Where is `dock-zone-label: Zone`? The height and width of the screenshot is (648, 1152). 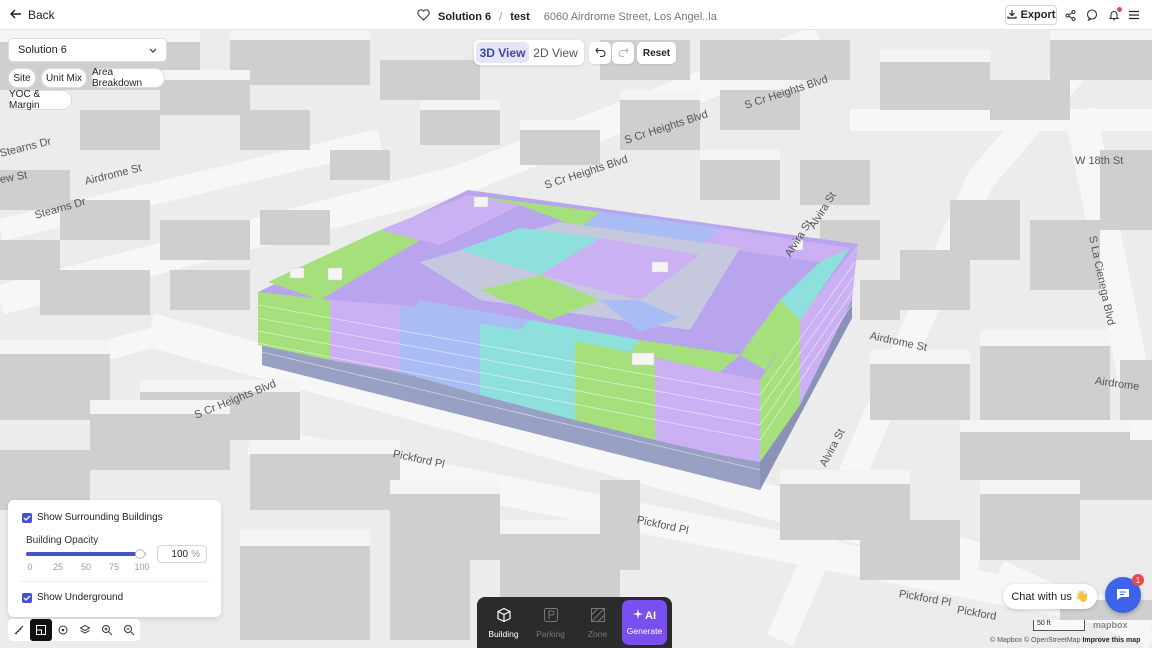
dock-zone-label: Zone is located at coordinates (597, 633).